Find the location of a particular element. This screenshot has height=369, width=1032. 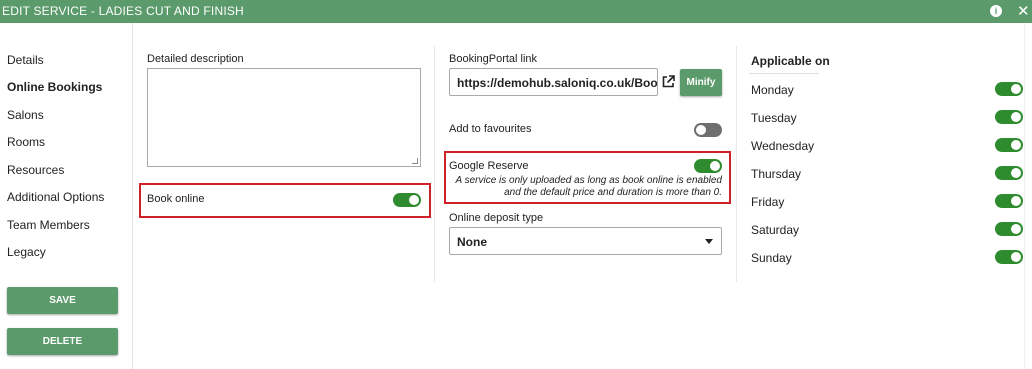

deposit-type-value: None is located at coordinates (472, 242).